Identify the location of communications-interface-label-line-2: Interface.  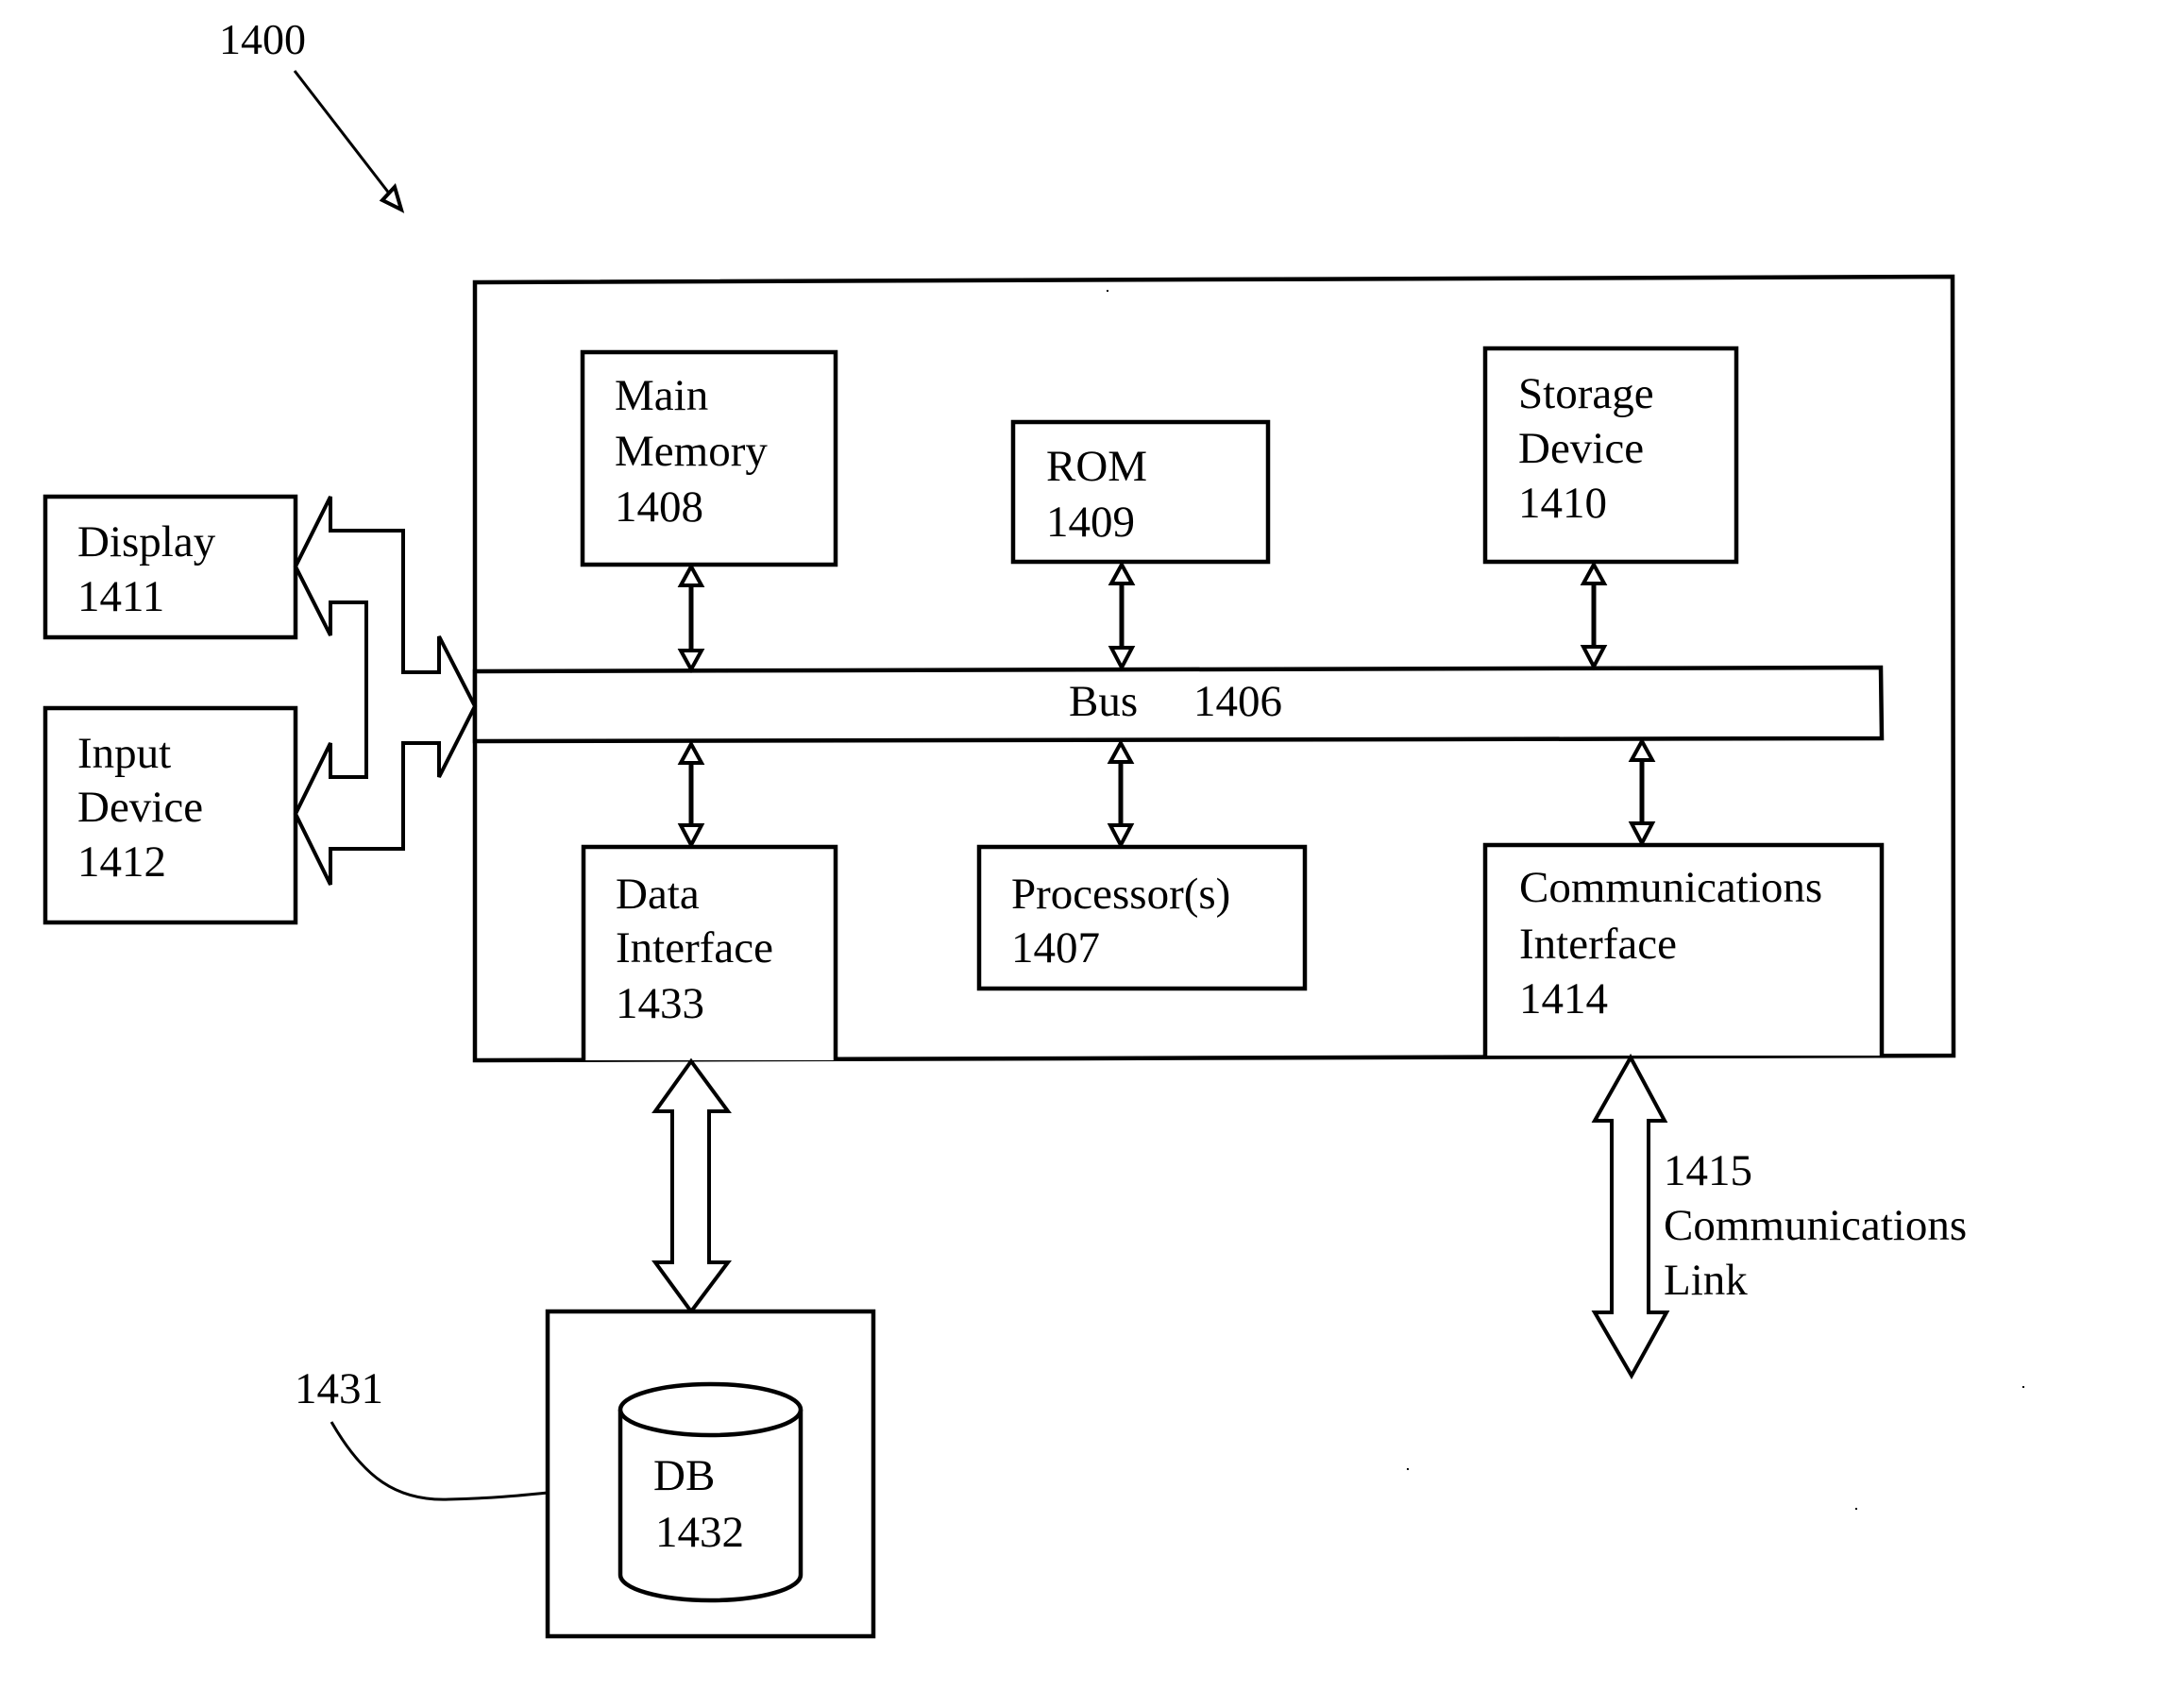
(1598, 944).